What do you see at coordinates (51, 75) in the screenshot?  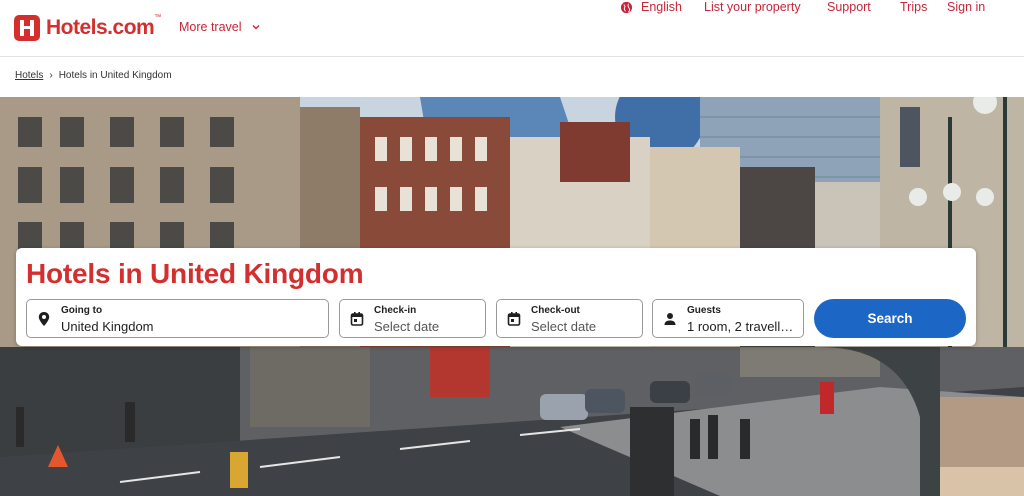 I see `chevron-right-icon: ›` at bounding box center [51, 75].